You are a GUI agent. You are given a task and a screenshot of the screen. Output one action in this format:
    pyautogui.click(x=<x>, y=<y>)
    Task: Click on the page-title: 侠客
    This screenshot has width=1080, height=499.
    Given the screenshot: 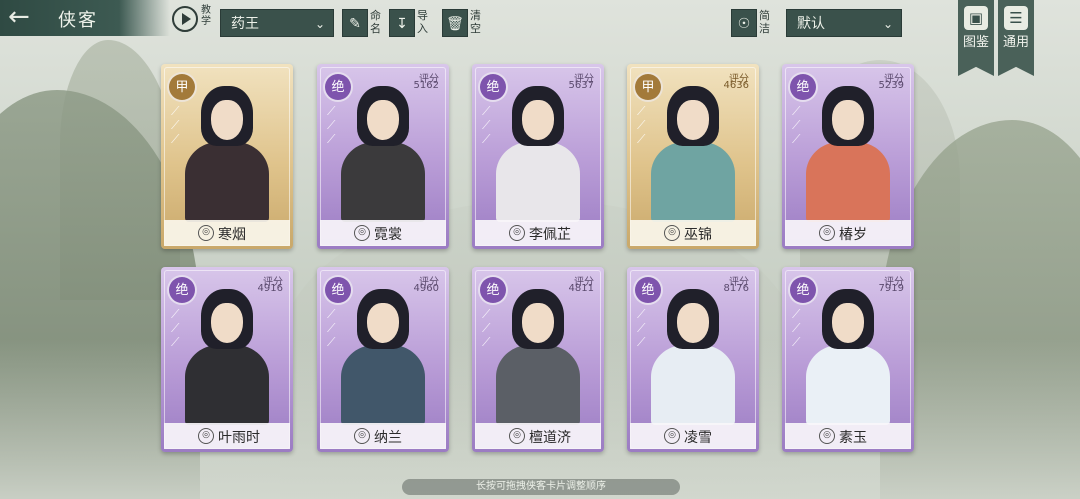 What is the action you would take?
    pyautogui.click(x=78, y=20)
    